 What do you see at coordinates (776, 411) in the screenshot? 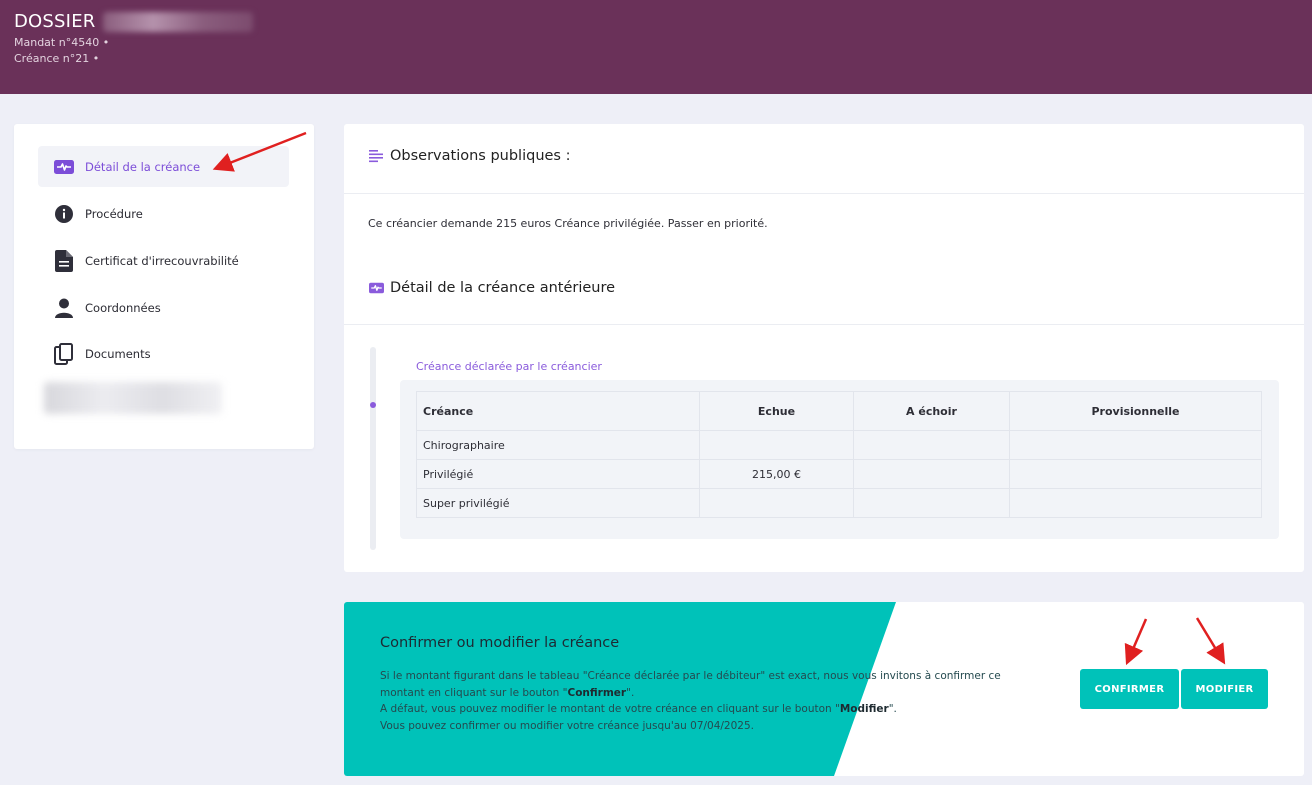
I see `column-header: Echue` at bounding box center [776, 411].